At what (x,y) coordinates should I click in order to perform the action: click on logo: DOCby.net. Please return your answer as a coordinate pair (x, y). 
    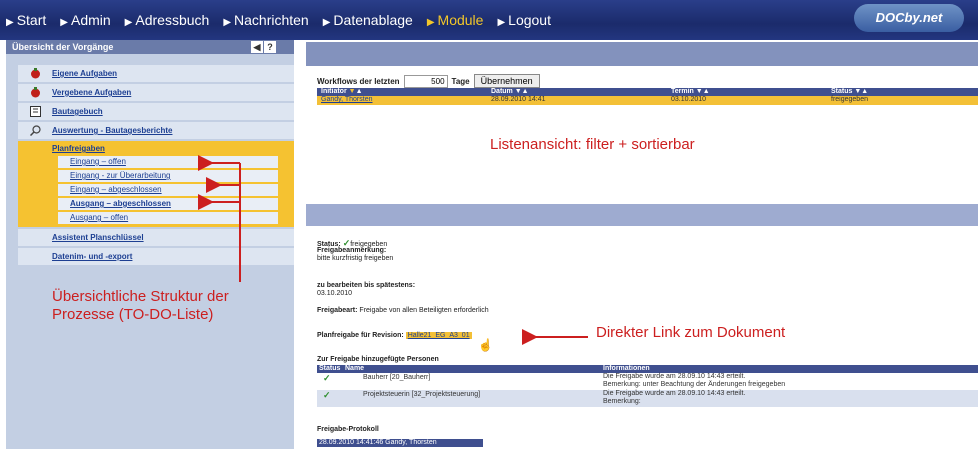
    Looking at the image, I should click on (909, 18).